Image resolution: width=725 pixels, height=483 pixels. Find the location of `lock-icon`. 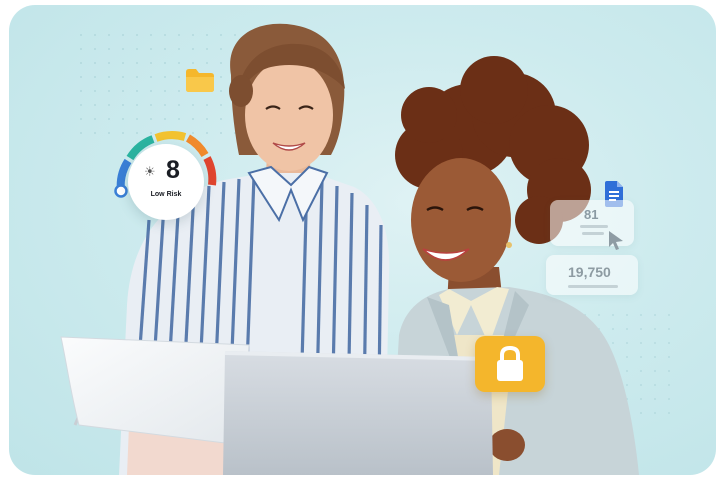

lock-icon is located at coordinates (510, 363).